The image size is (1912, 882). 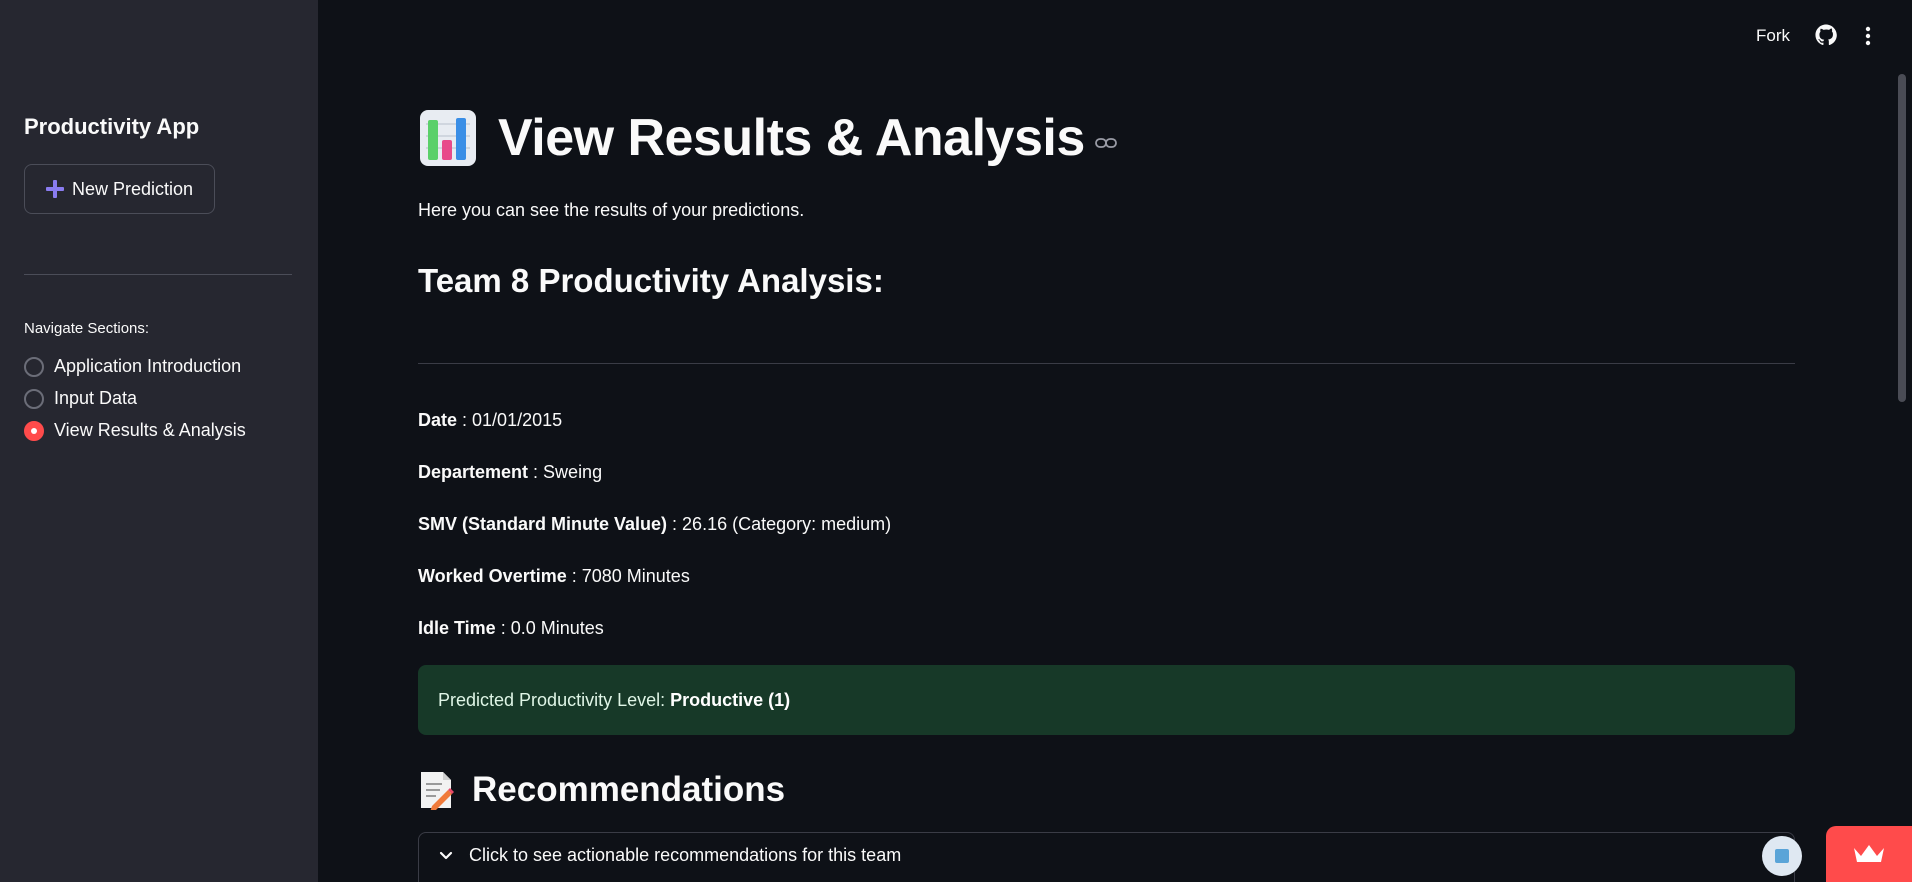 I want to click on new-prediction-button: New Prediction, so click(x=119, y=189).